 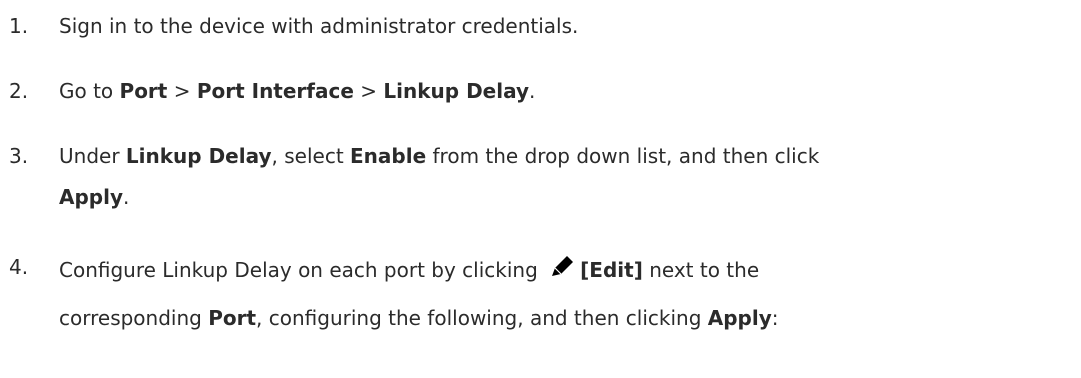 I want to click on step-number: 2., so click(x=19, y=91).